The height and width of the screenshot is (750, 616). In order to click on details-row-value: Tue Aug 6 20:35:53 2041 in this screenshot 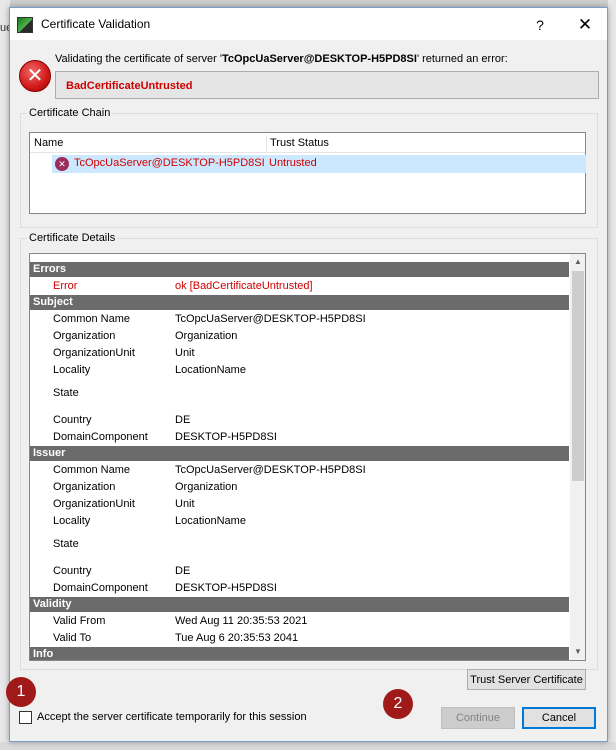, I will do `click(237, 638)`.